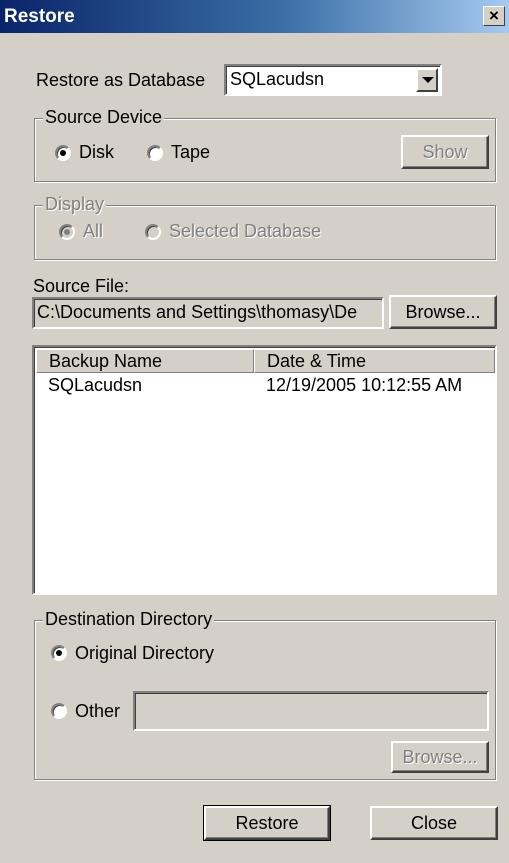  I want to click on close-icon: ×, so click(494, 15).